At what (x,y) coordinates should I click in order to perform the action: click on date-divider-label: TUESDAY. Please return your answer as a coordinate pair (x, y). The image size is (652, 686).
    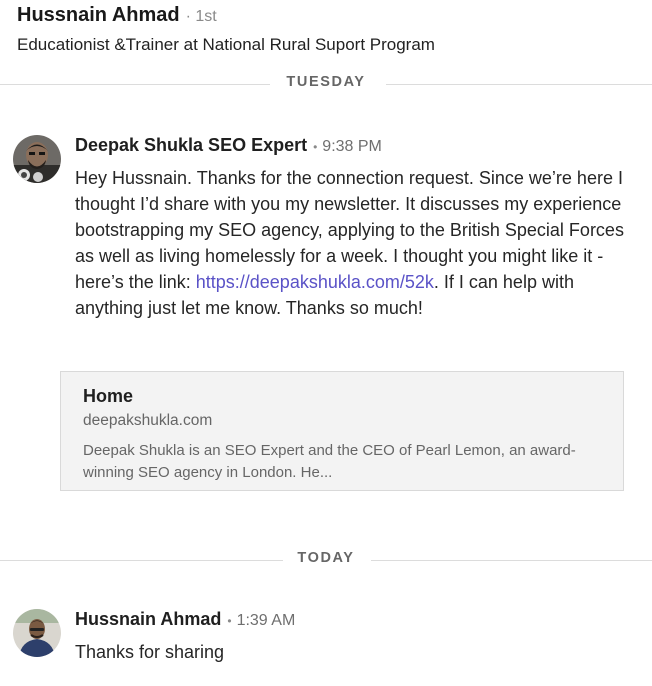
    Looking at the image, I should click on (326, 82).